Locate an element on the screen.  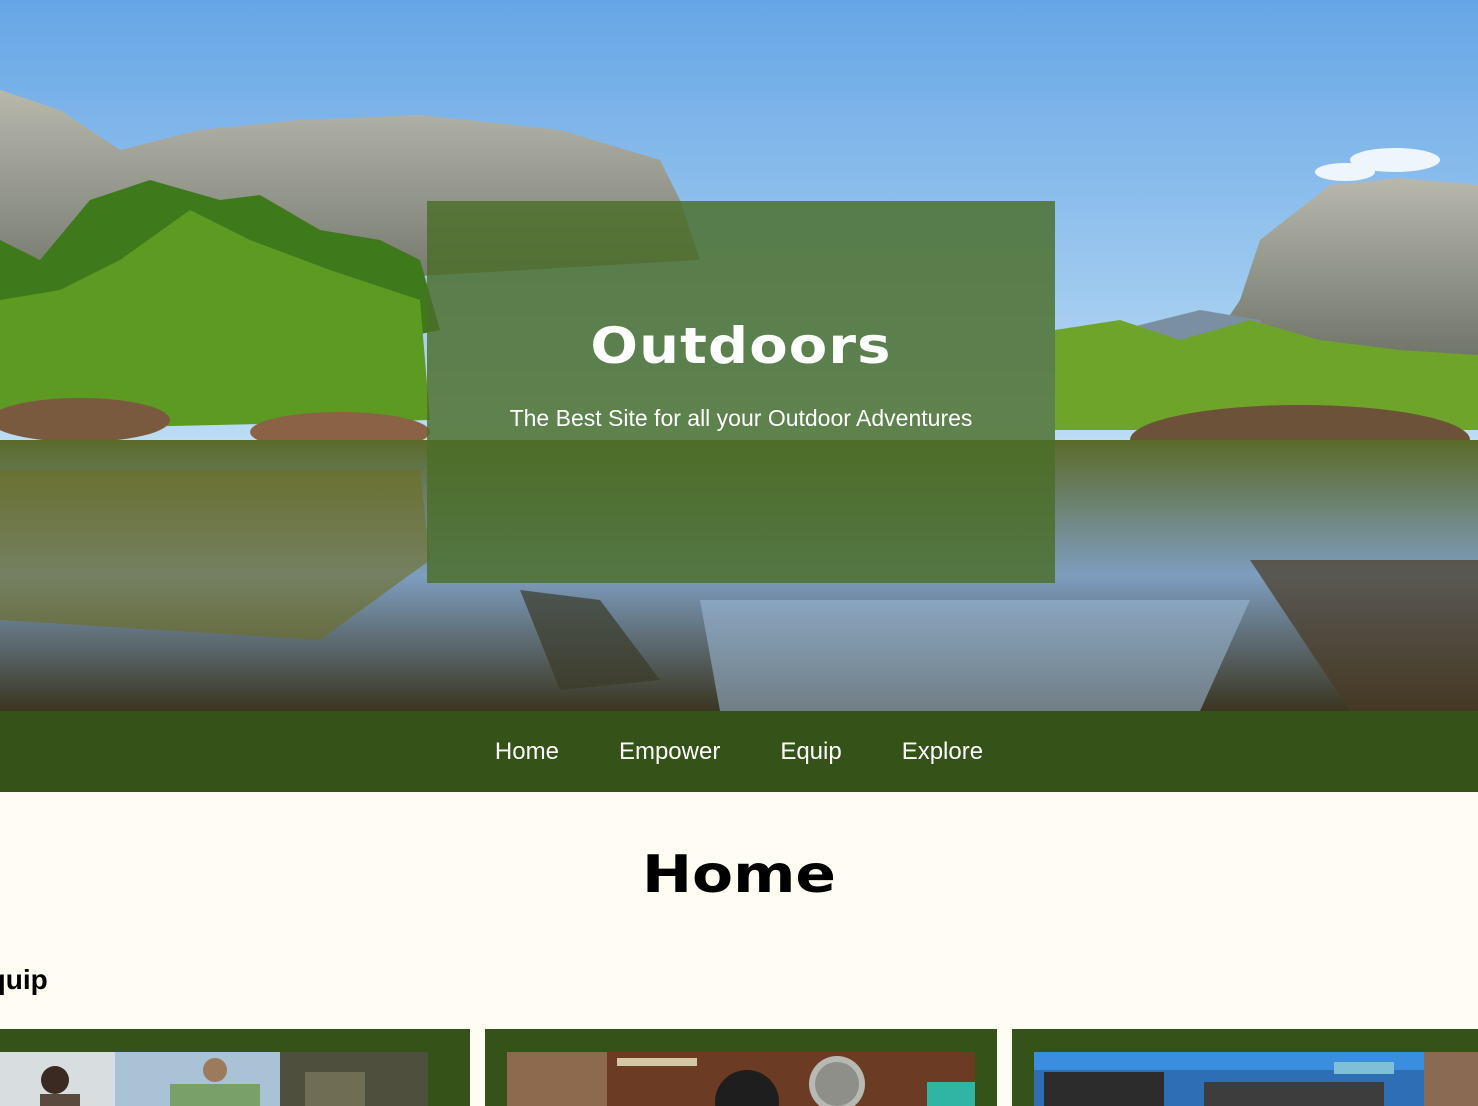
card-hikers is located at coordinates (235, 1067).